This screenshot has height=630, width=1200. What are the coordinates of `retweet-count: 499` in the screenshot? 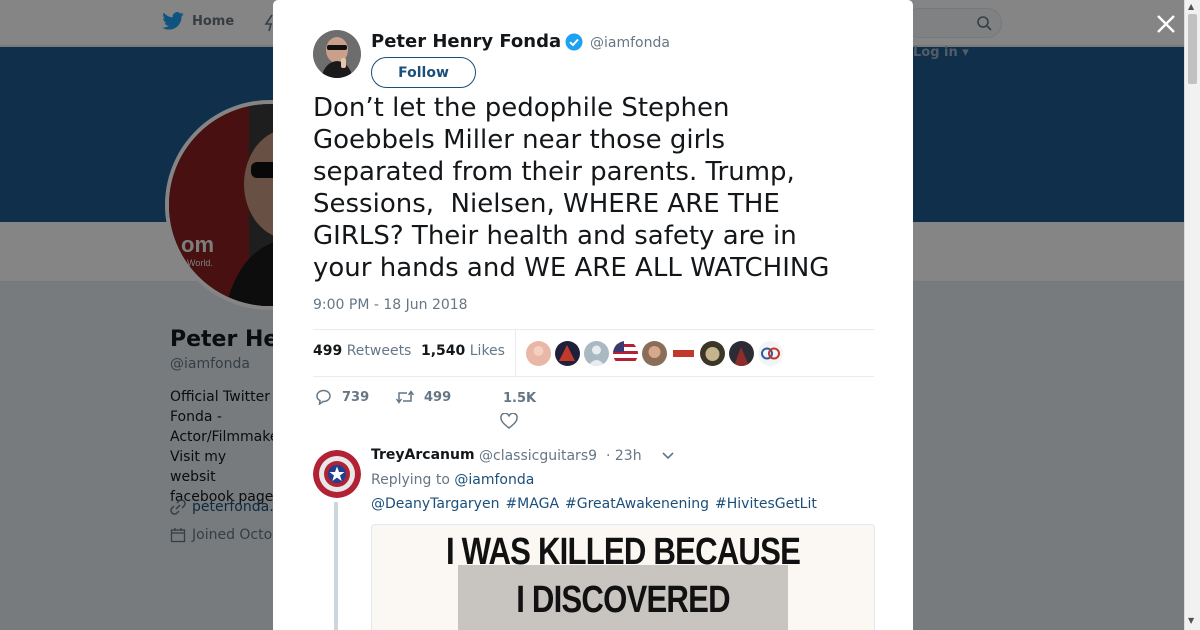 It's located at (438, 397).